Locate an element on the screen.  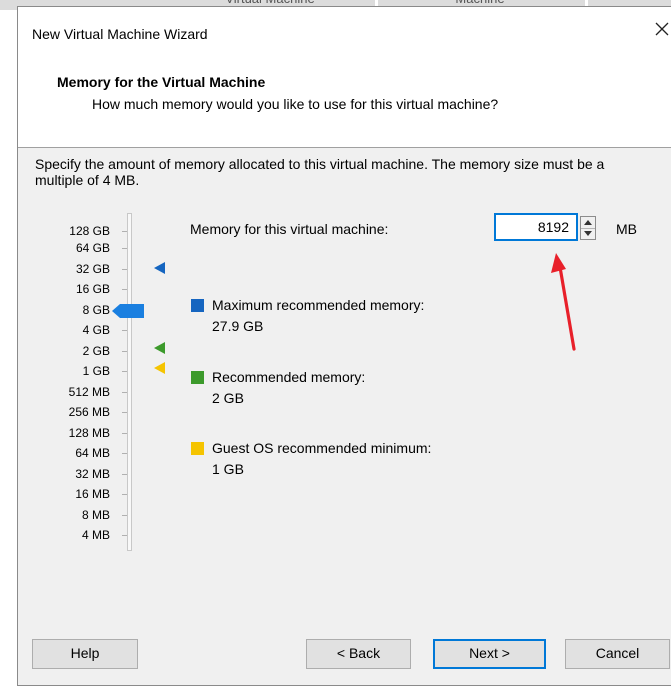
scale-label-64gb: 64 GB is located at coordinates (92, 248).